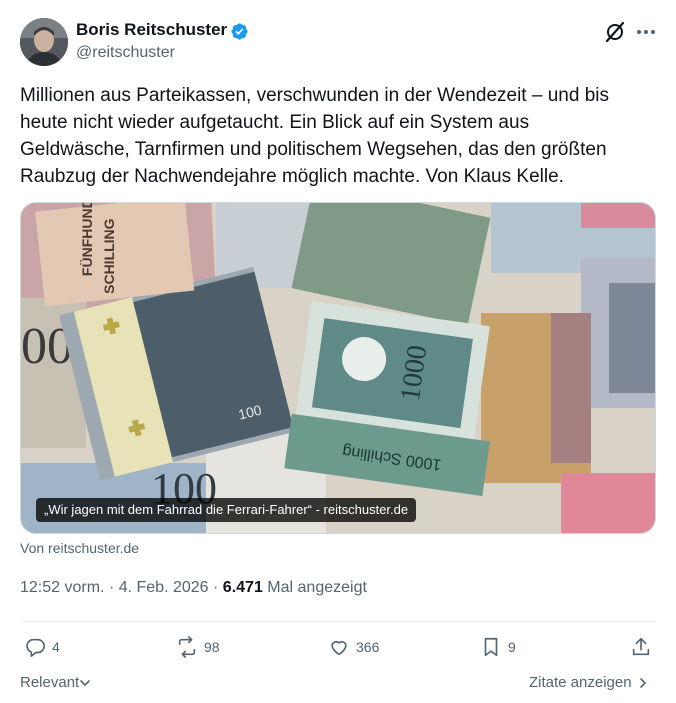 This screenshot has height=703, width=676. Describe the element at coordinates (512, 647) in the screenshot. I see `bookmark-count: 9` at that location.